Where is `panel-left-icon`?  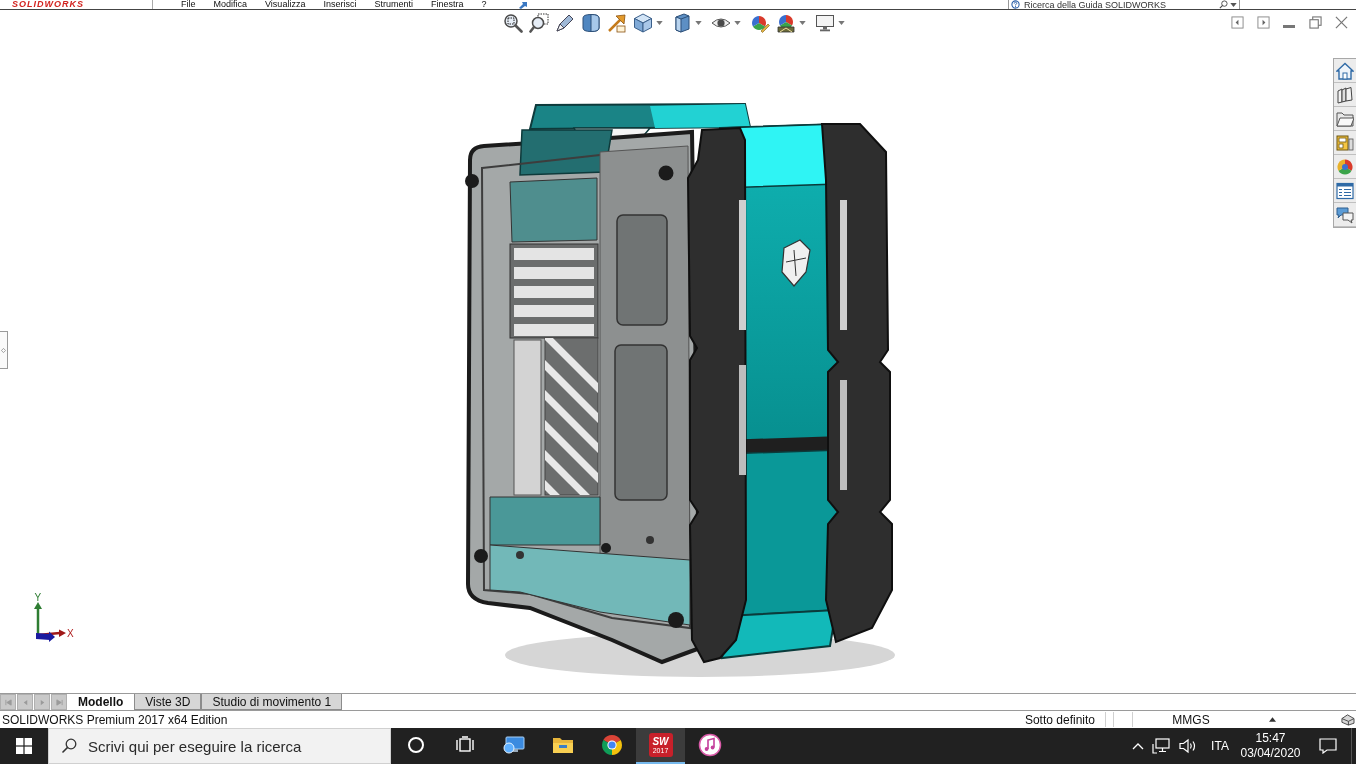 panel-left-icon is located at coordinates (1237, 22).